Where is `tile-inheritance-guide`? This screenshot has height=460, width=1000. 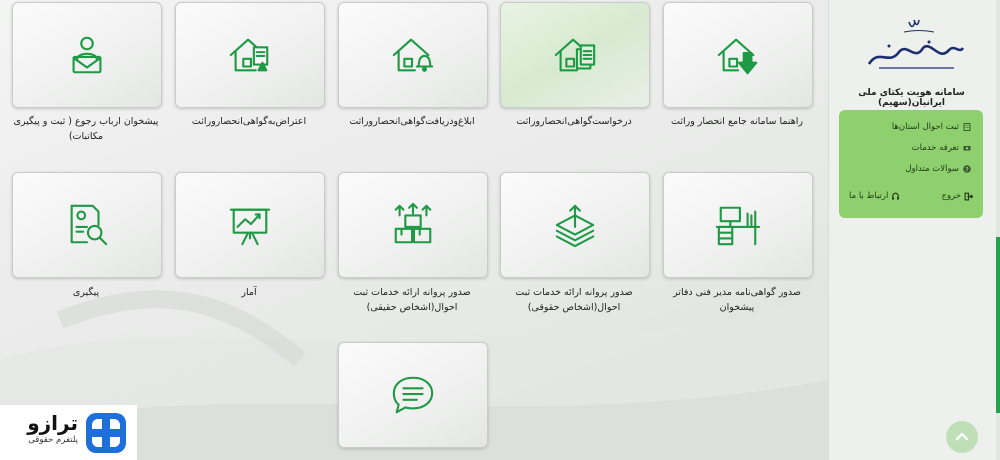
tile-inheritance-guide is located at coordinates (738, 55).